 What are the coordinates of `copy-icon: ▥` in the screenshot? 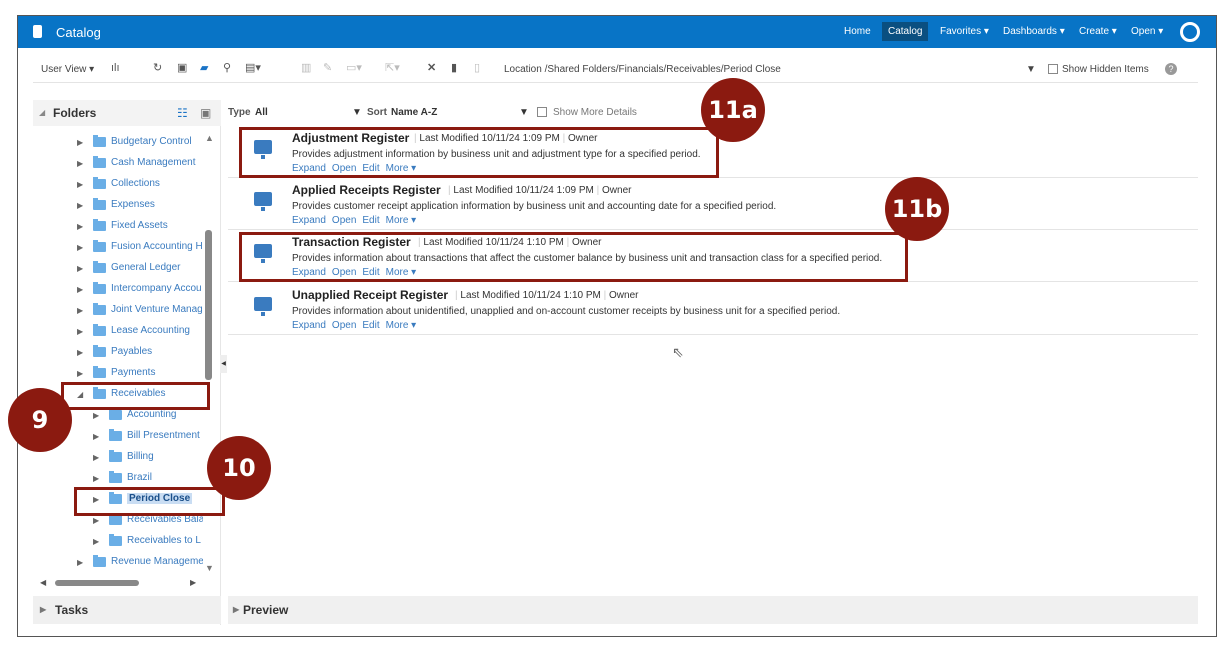 It's located at (306, 68).